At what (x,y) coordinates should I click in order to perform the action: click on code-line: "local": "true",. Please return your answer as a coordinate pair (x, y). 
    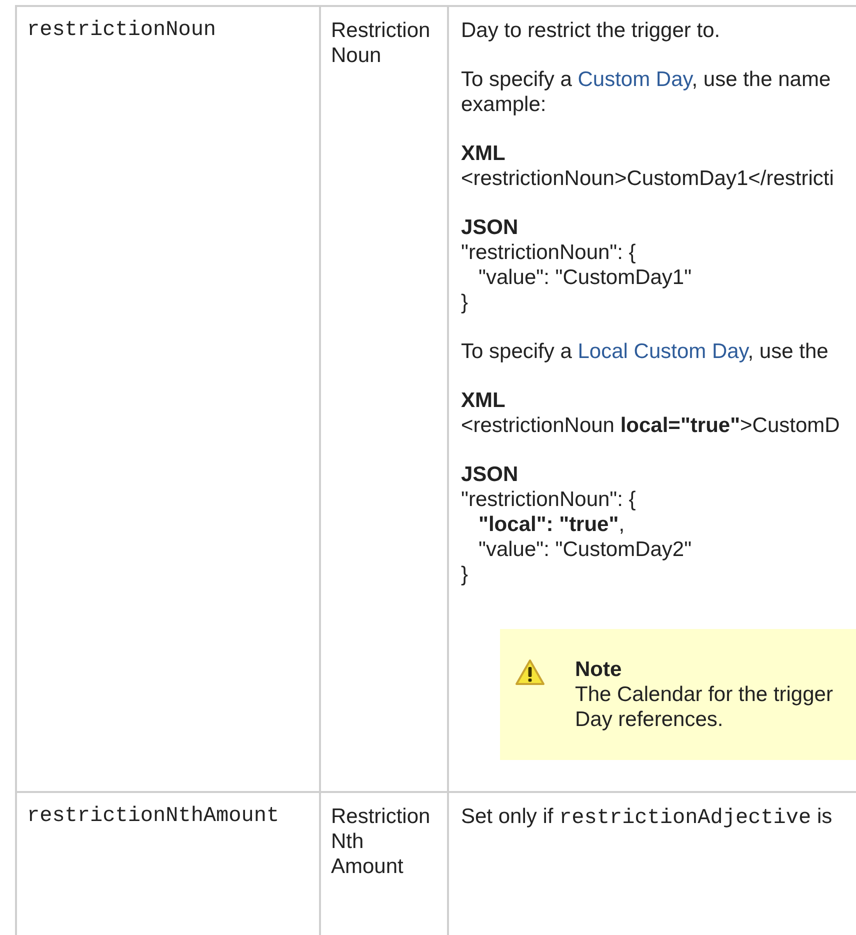
    Looking at the image, I should click on (552, 524).